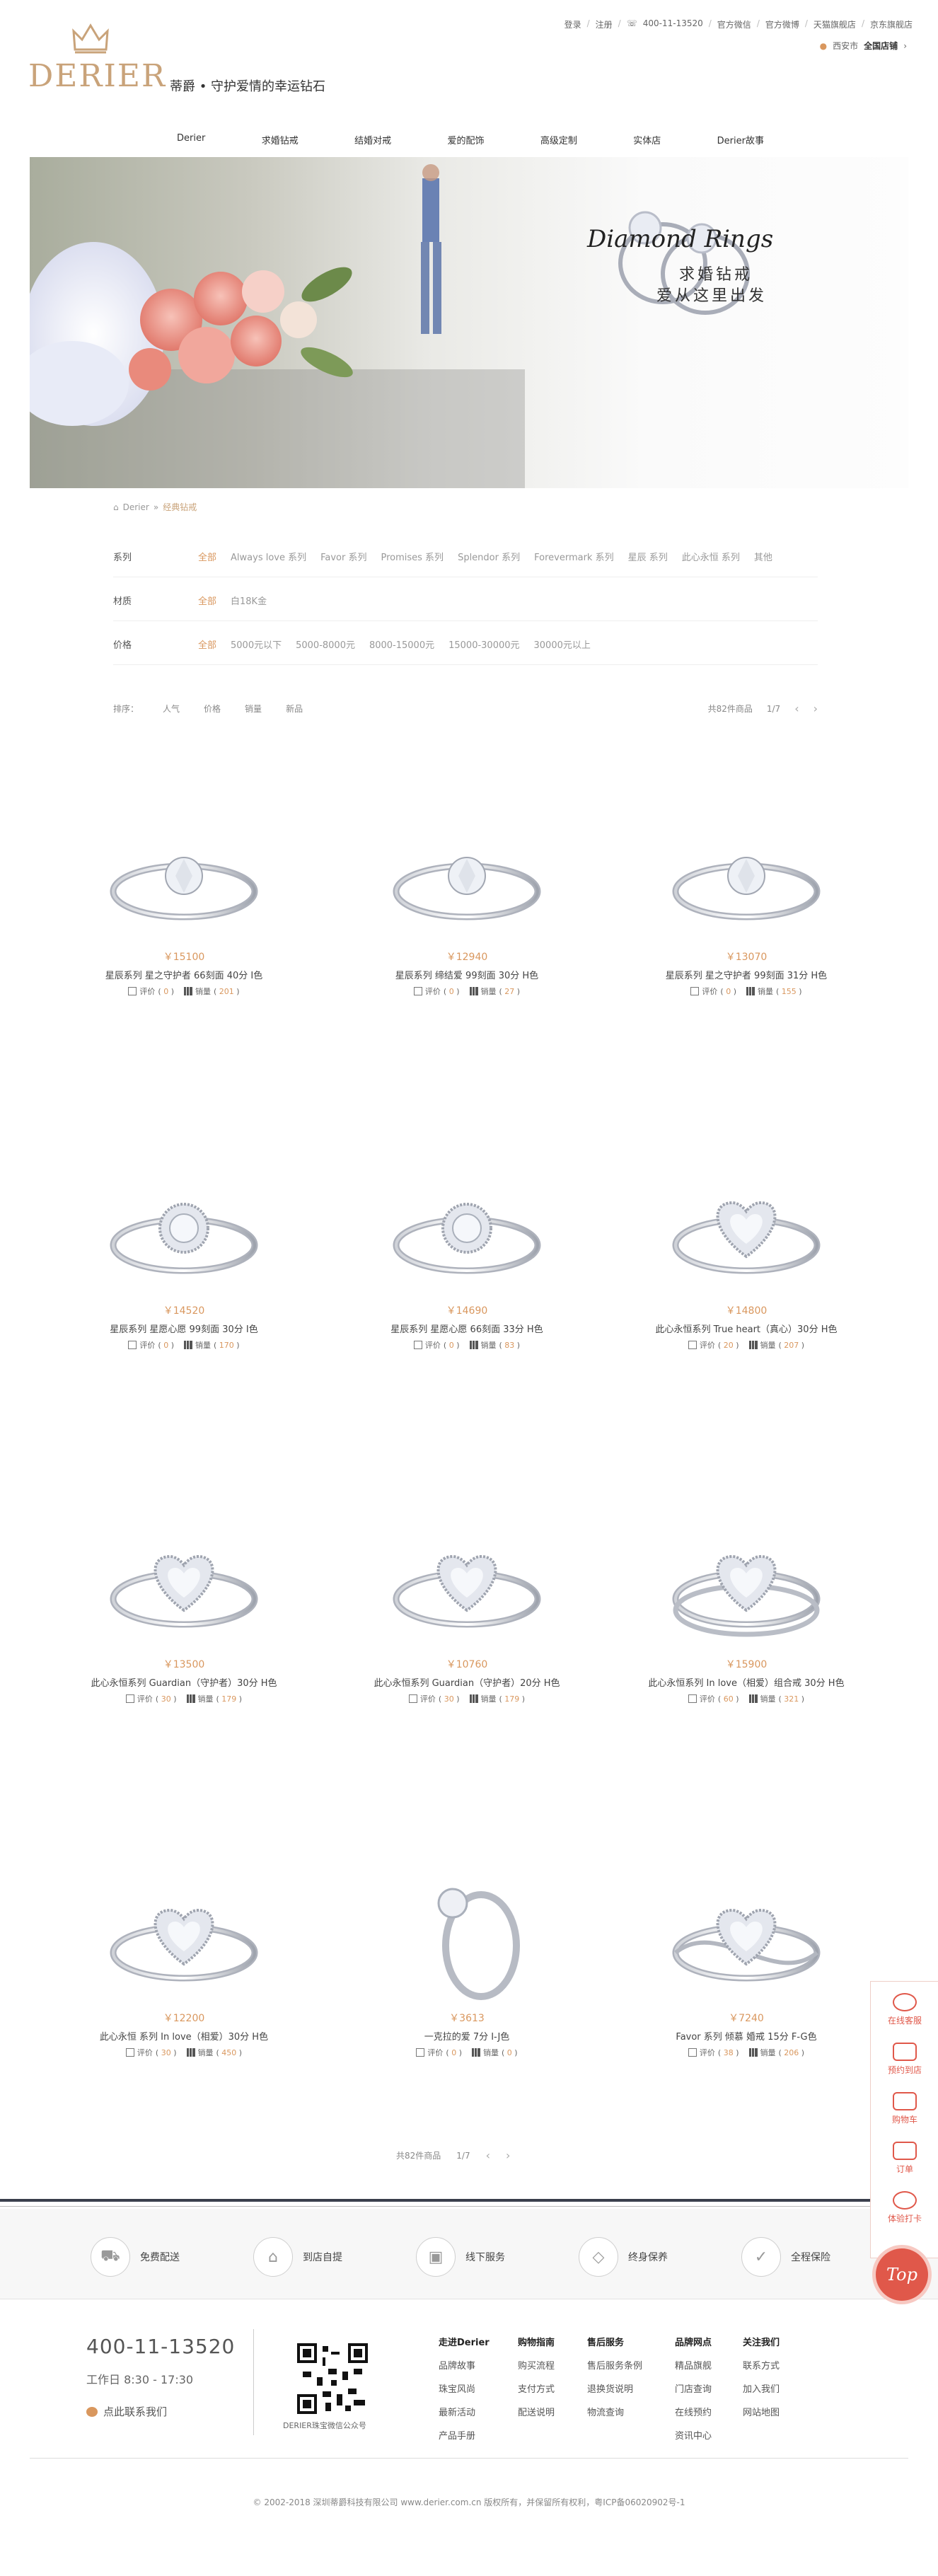 This screenshot has width=938, height=2576. Describe the element at coordinates (647, 139) in the screenshot. I see `nav-stores: 实体店` at that location.